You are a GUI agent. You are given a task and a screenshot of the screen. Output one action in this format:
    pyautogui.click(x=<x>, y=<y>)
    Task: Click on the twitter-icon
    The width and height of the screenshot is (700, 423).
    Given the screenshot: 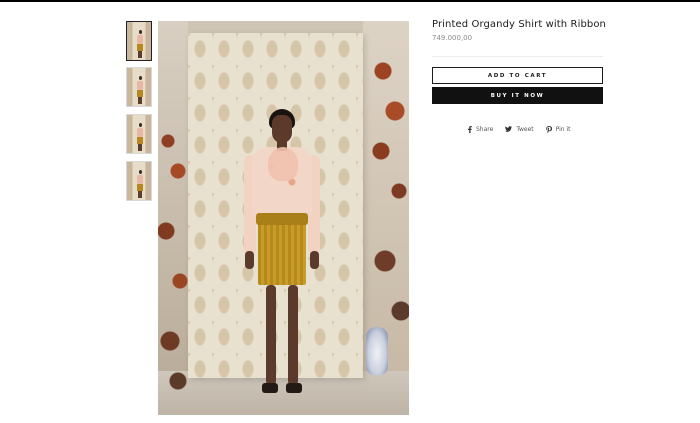 What is the action you would take?
    pyautogui.click(x=509, y=129)
    